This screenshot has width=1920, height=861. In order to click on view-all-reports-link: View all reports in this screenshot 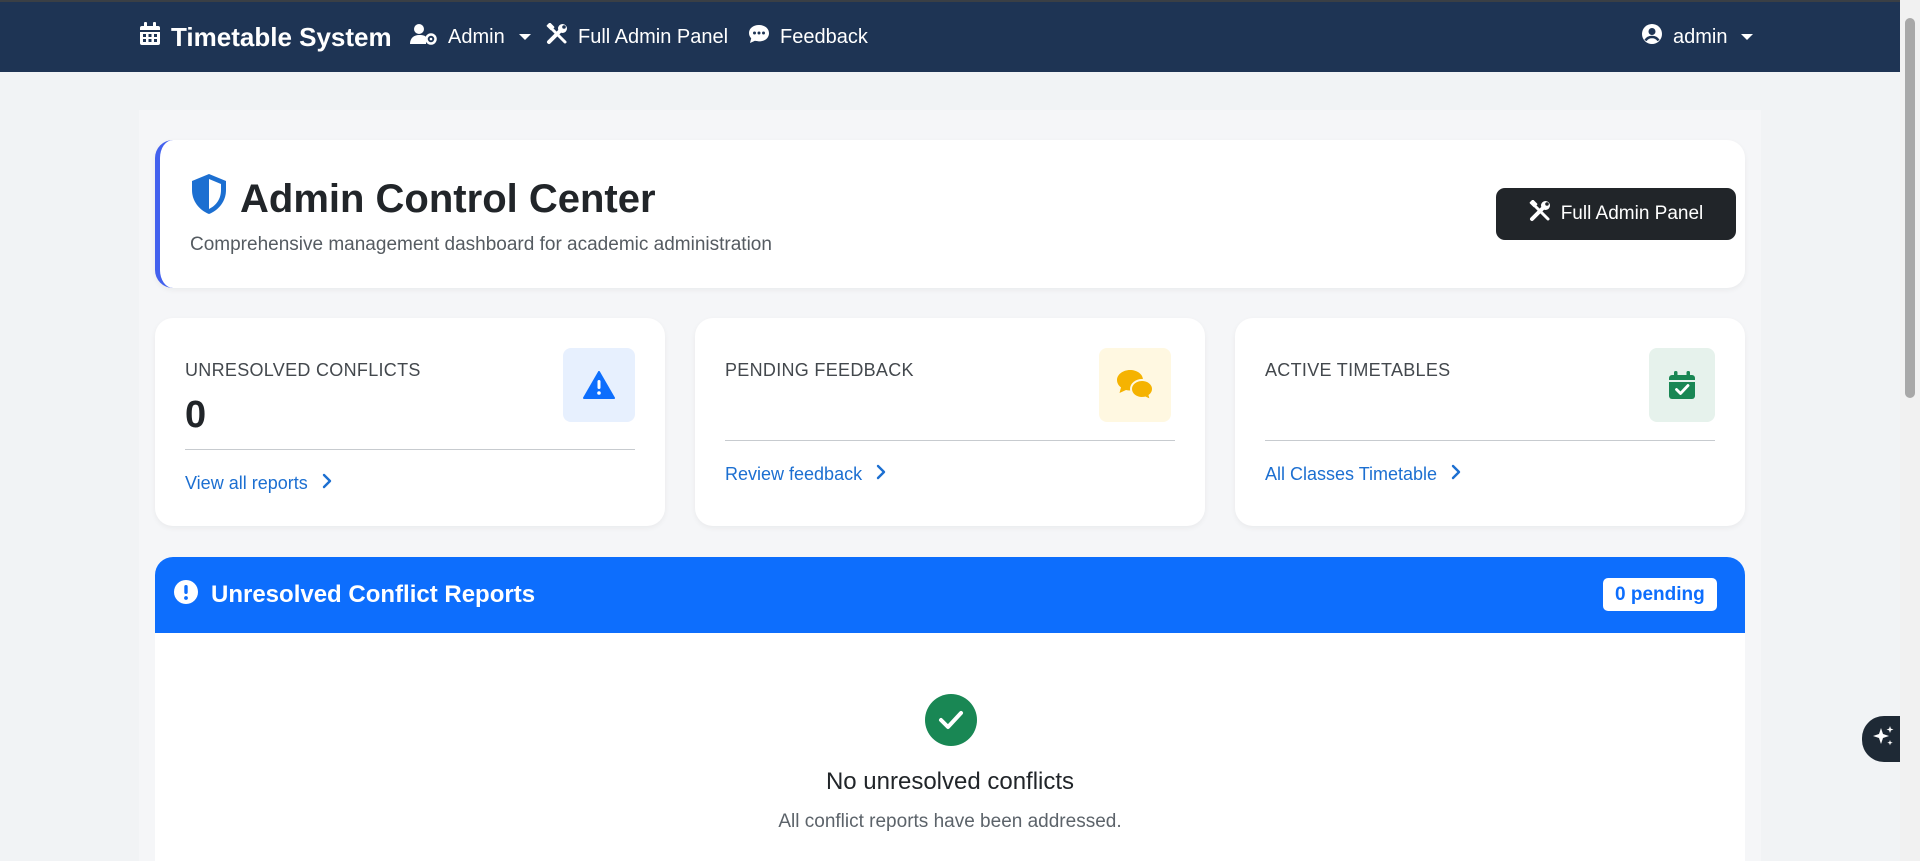, I will do `click(258, 483)`.